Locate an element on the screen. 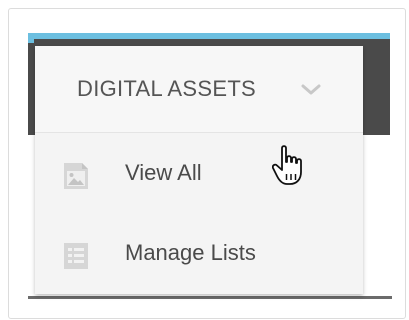 The image size is (409, 320). dropdown-title: DIGITAL ASSETS is located at coordinates (166, 89).